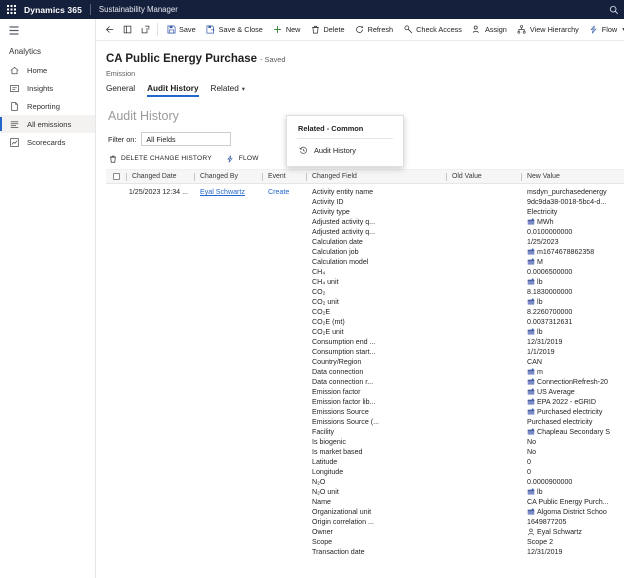  I want to click on delete-change-history-button: DELETE CHANGE HISTORY, so click(160, 158).